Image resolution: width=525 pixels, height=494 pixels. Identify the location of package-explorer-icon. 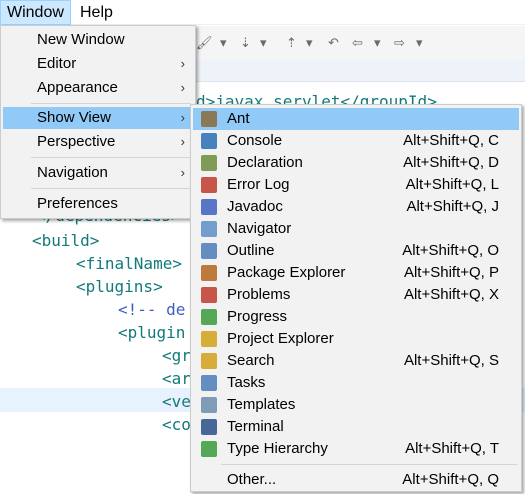
(209, 273).